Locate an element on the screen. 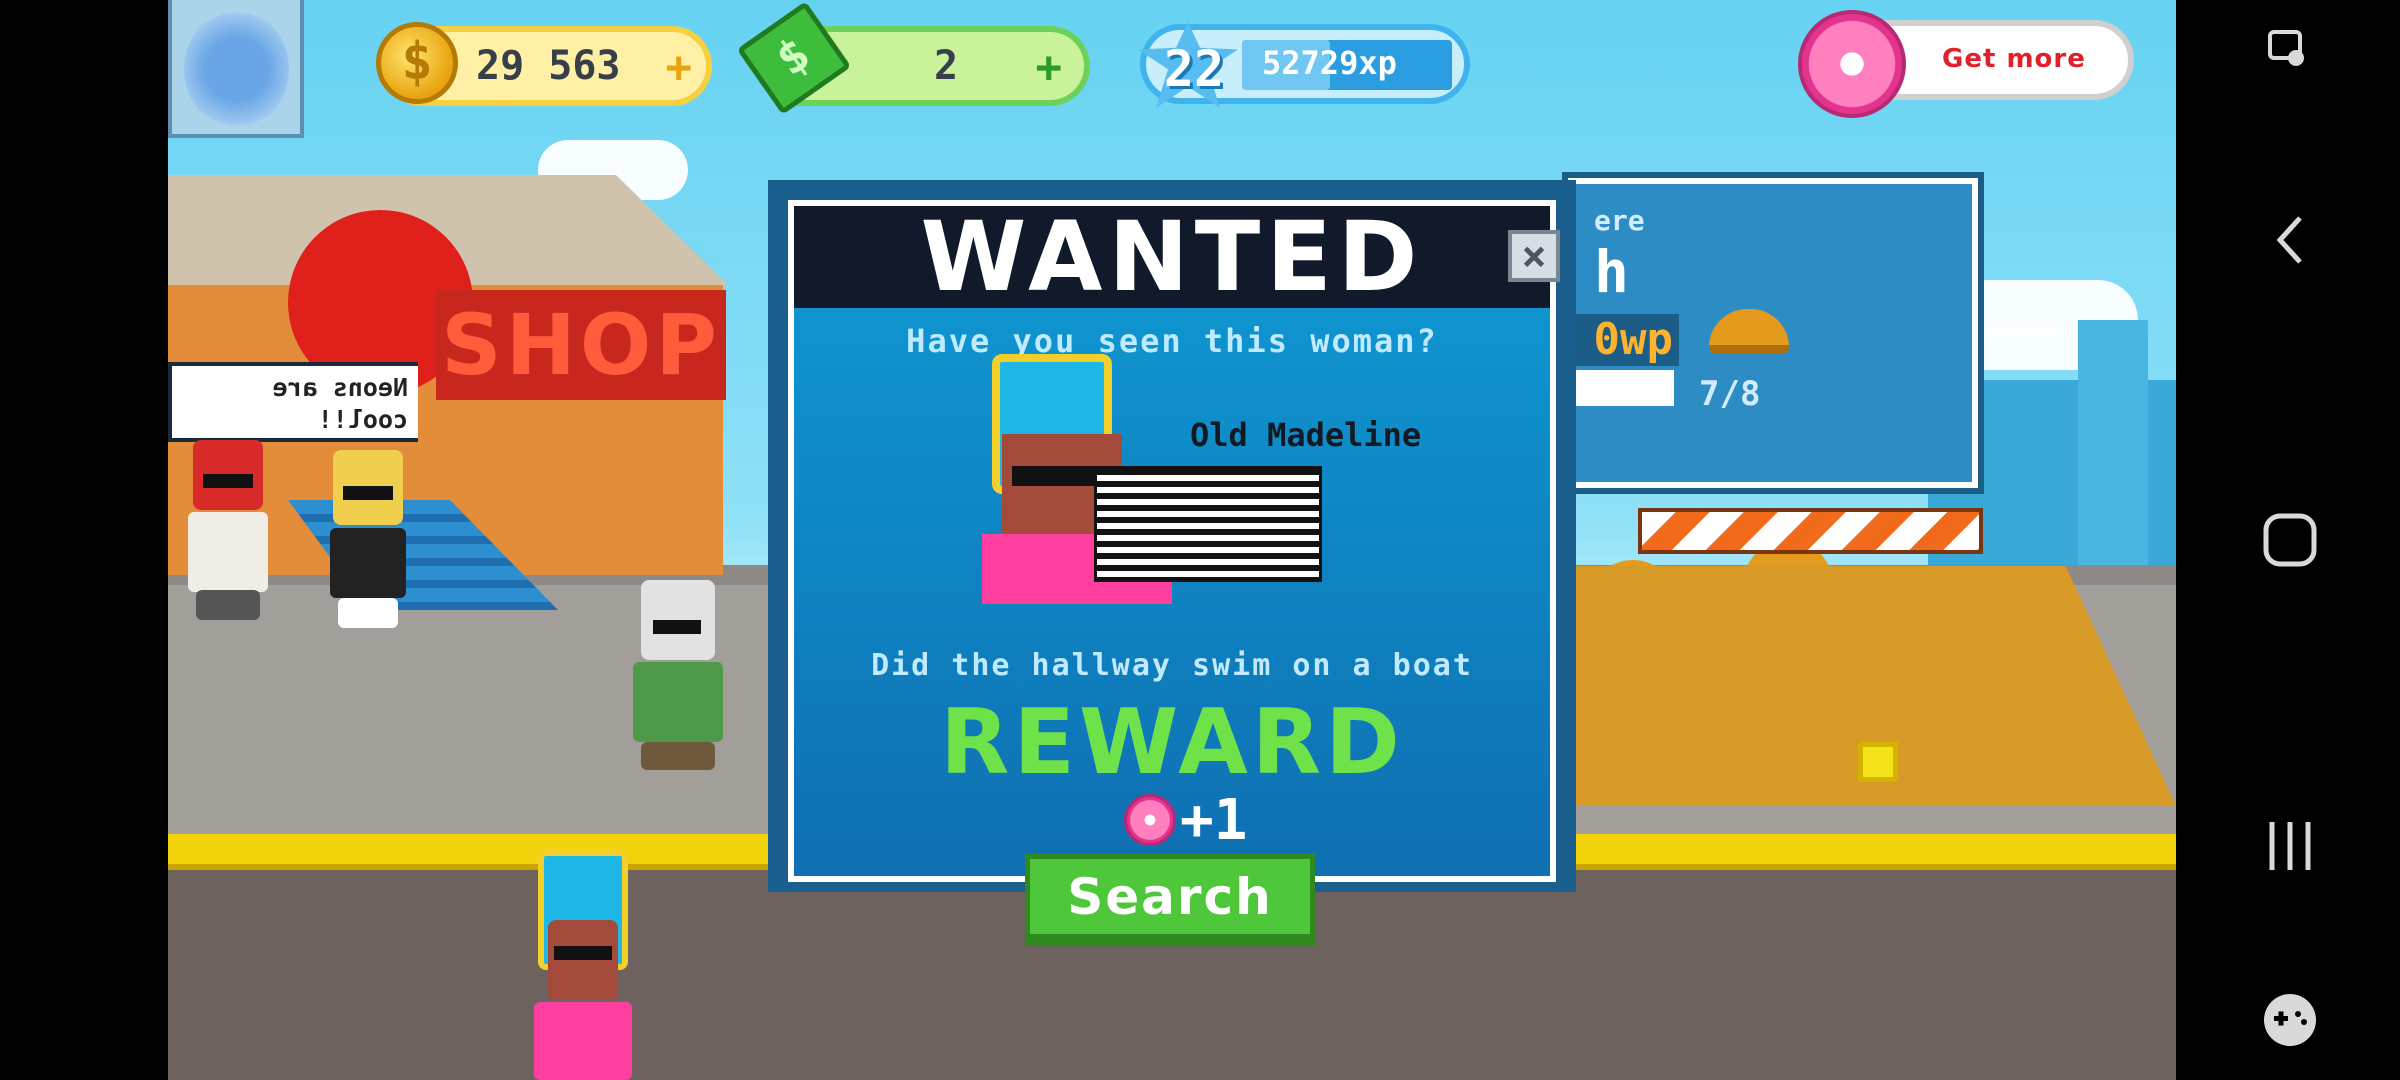 The image size is (2400, 1080). xp-value: 52729xp is located at coordinates (1329, 63).